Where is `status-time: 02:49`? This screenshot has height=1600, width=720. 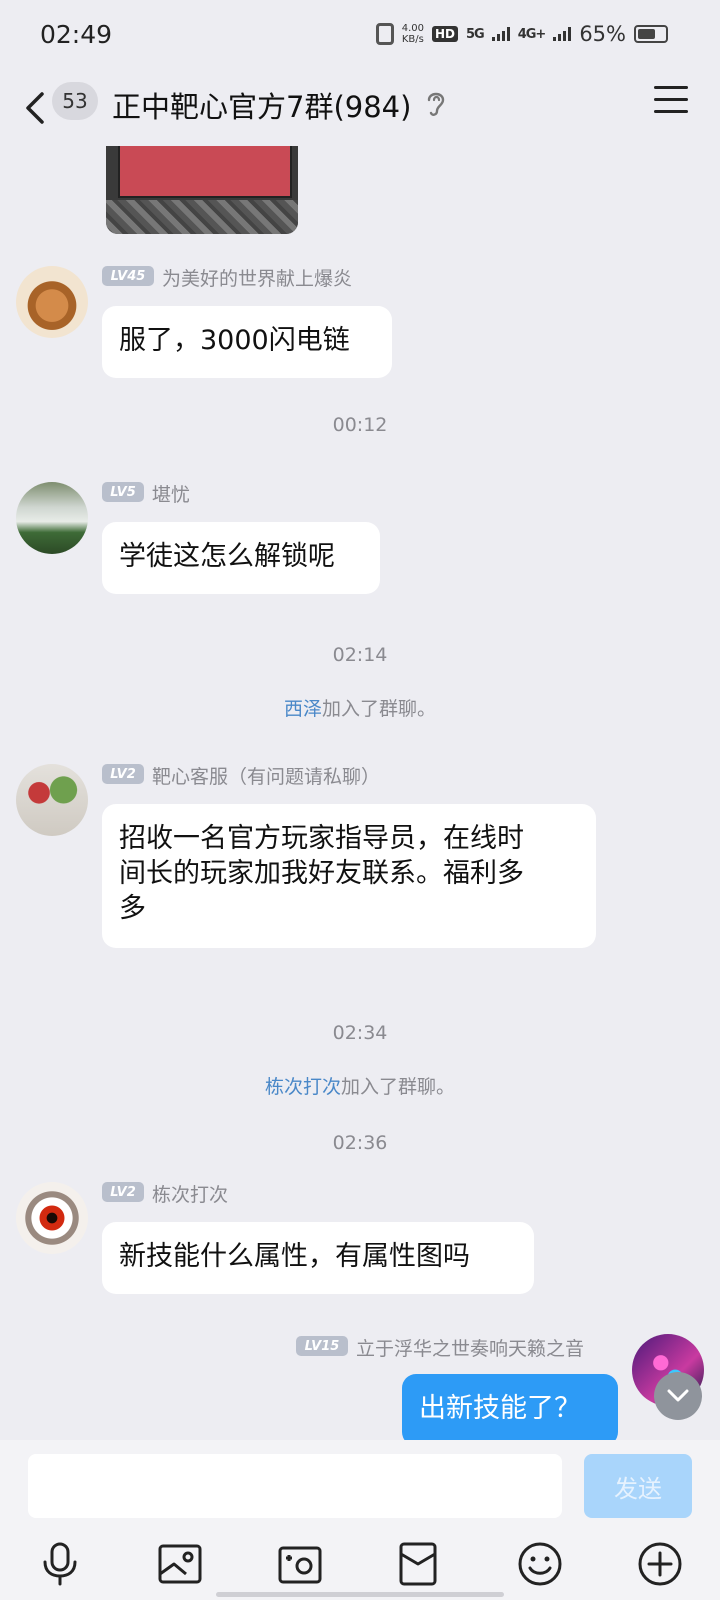
status-time: 02:49 is located at coordinates (76, 34).